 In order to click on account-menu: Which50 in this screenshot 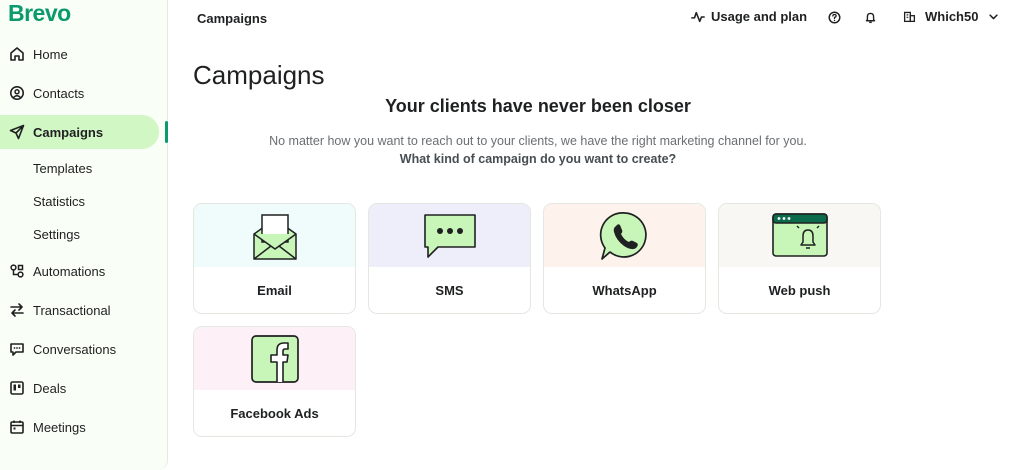, I will do `click(951, 16)`.